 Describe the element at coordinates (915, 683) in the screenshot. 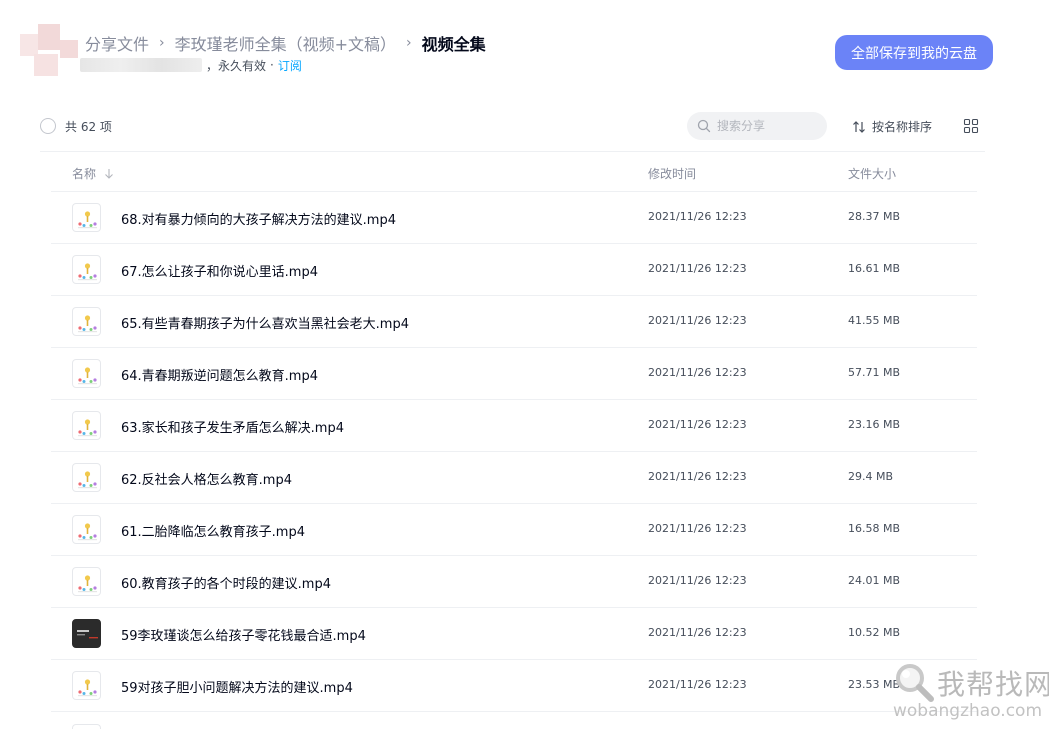

I see `magnifier-watermark-icon` at that location.